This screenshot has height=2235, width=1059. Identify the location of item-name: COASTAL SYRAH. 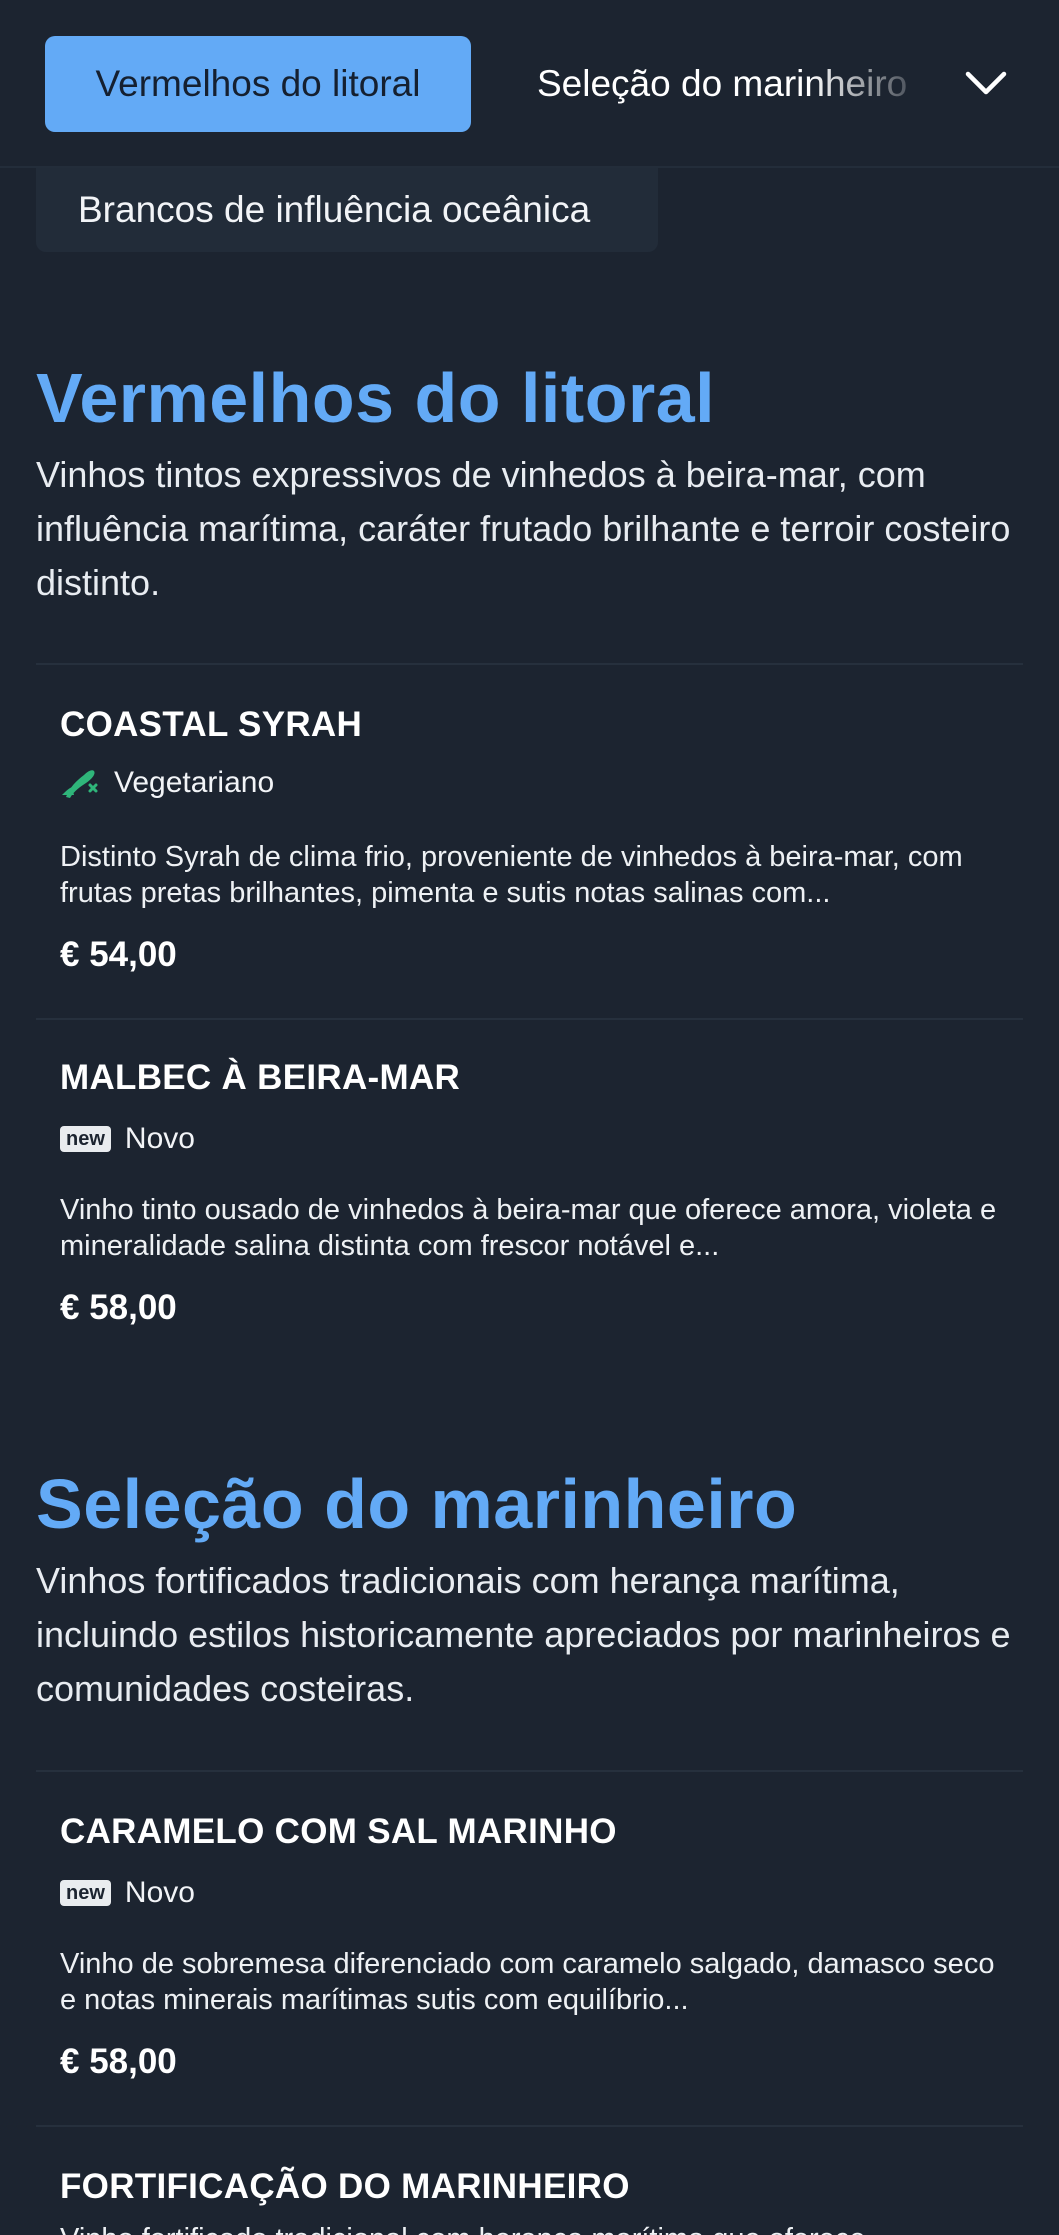
(211, 724).